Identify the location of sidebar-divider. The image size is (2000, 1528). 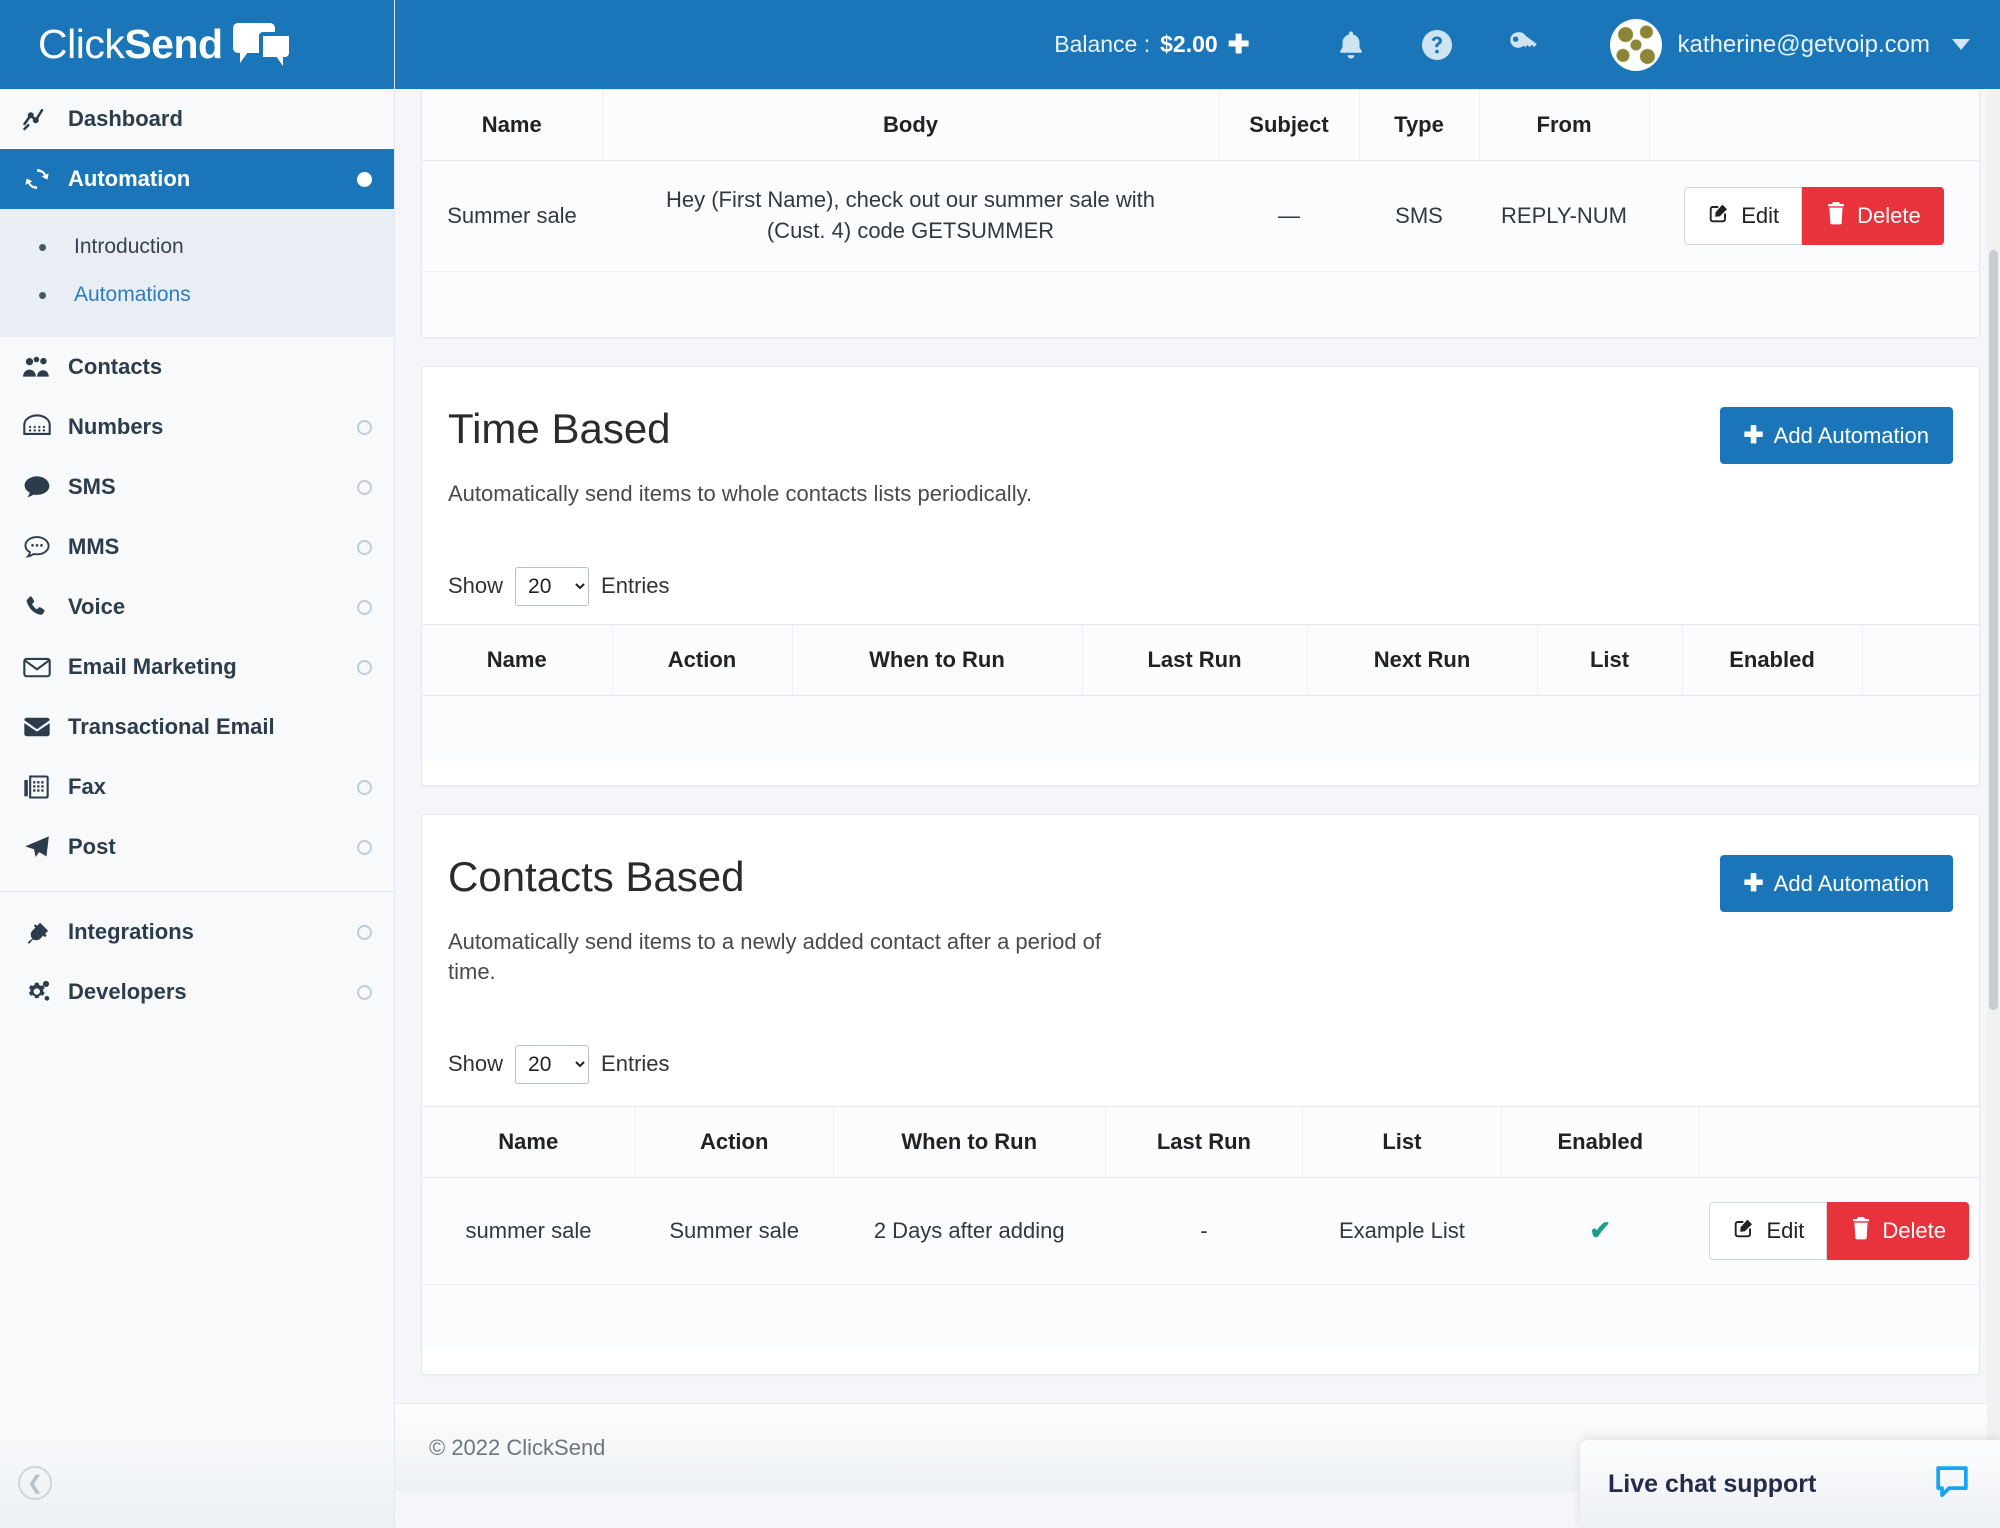
(197, 891).